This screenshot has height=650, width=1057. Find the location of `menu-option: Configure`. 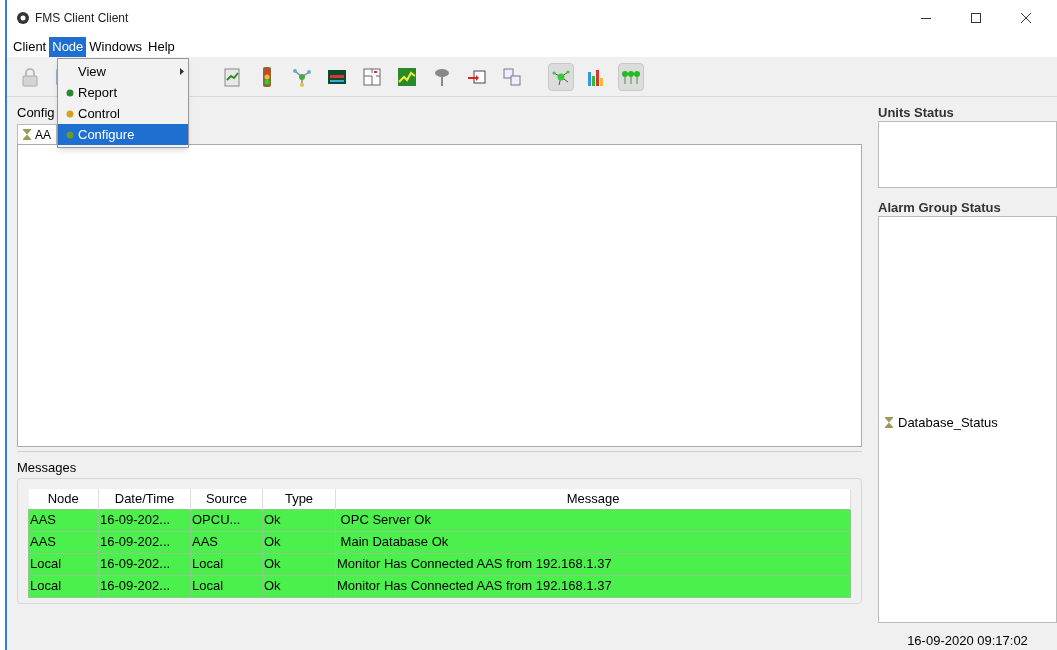

menu-option: Configure is located at coordinates (123, 134).